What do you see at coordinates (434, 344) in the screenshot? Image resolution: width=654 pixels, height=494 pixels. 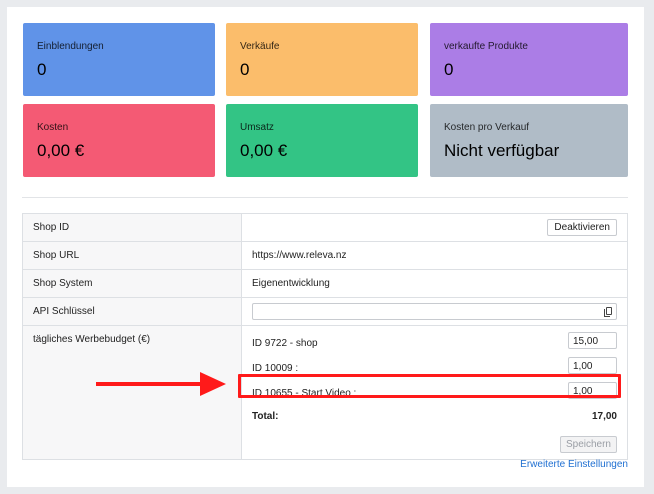 I see `budget-line: ID 9722 - shop 15,00` at bounding box center [434, 344].